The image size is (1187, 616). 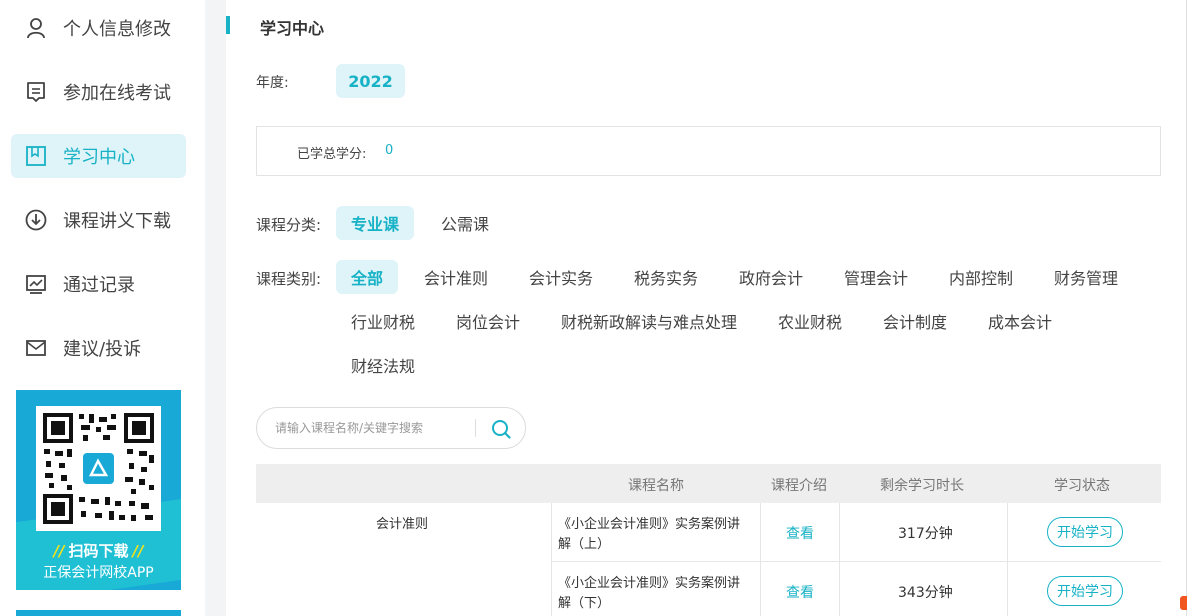 I want to click on type-filter-item: 农业财税, so click(x=810, y=321).